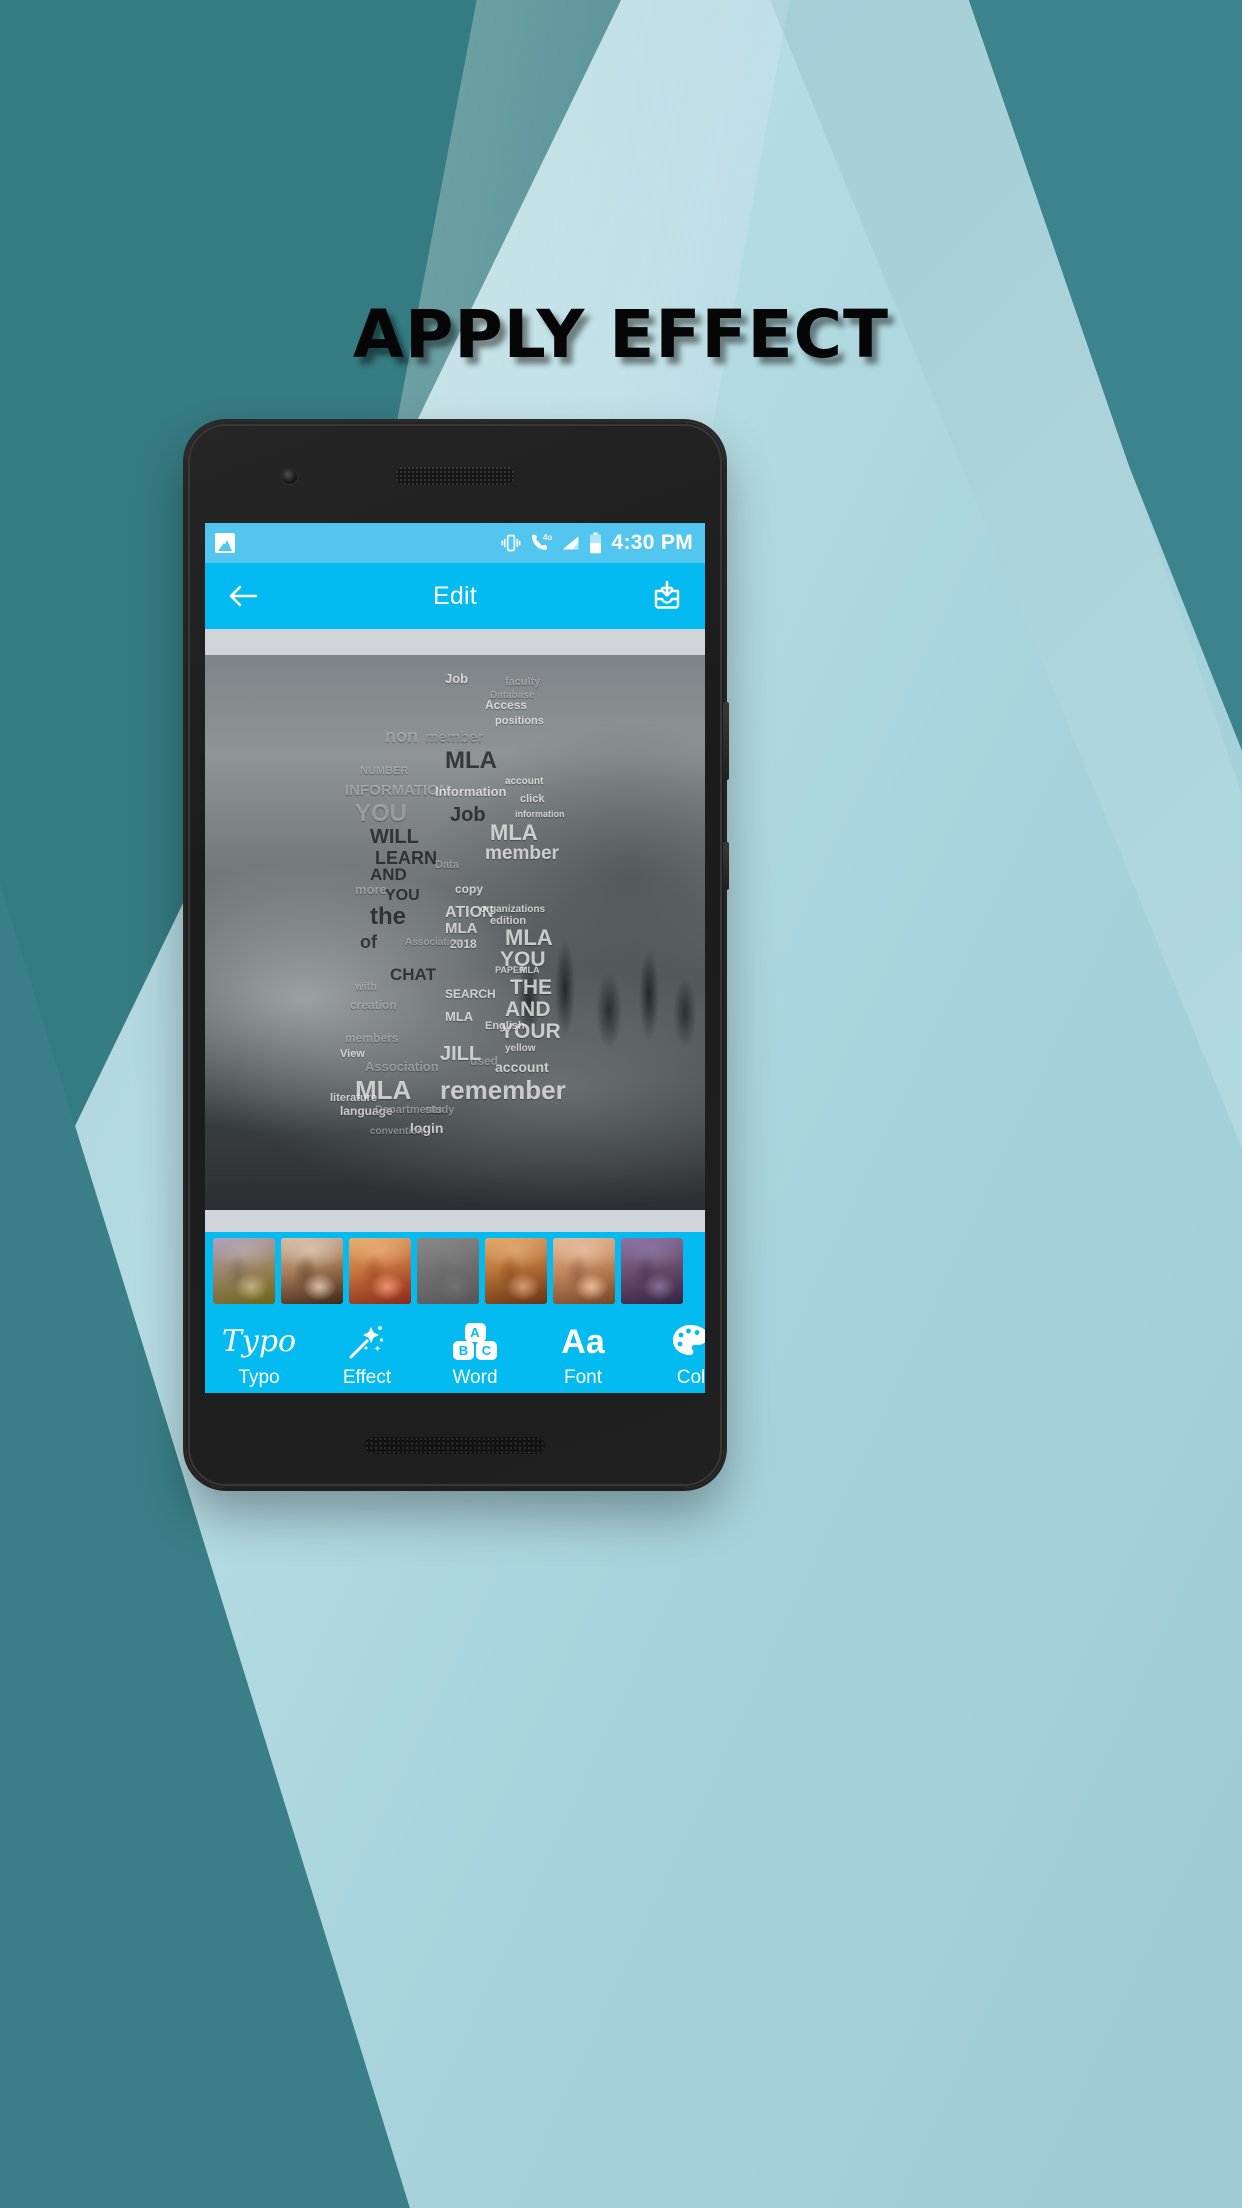 The height and width of the screenshot is (2208, 1242). What do you see at coordinates (512, 696) in the screenshot?
I see `canvas-word: Database` at bounding box center [512, 696].